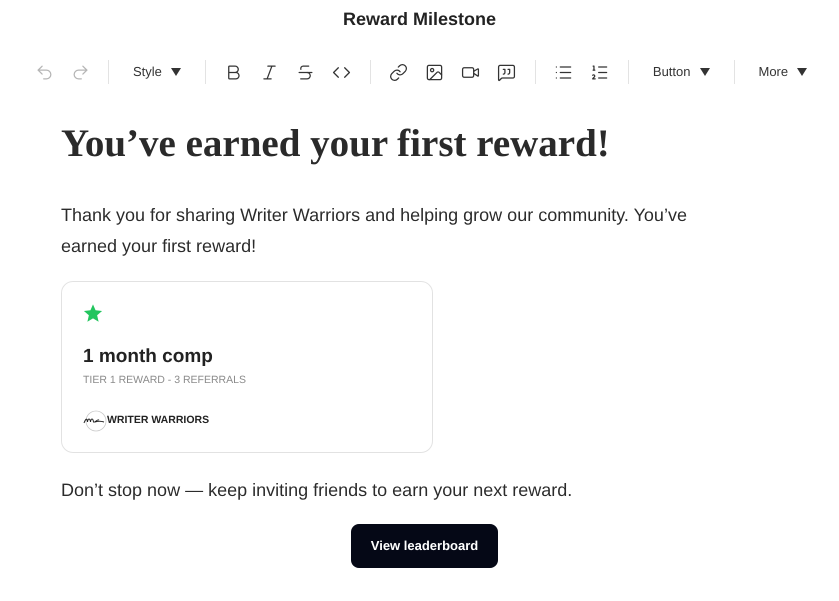  I want to click on window-title: Reward Milestone, so click(419, 19).